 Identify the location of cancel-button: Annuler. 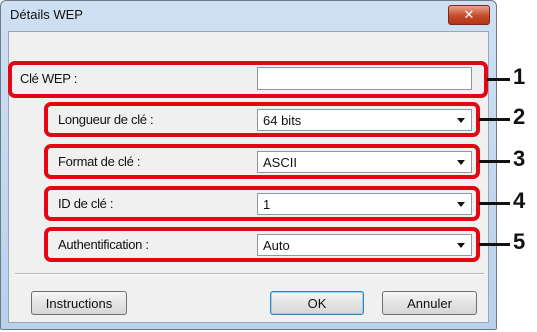
(429, 303).